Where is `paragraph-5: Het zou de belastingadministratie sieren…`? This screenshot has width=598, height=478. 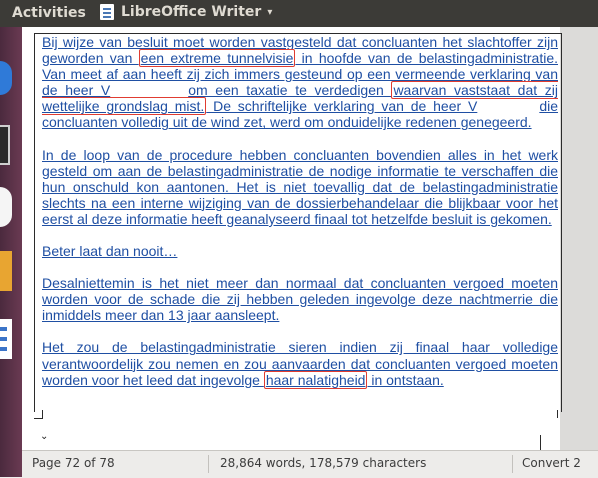 paragraph-5: Het zou de belastingadministratie sieren… is located at coordinates (300, 364).